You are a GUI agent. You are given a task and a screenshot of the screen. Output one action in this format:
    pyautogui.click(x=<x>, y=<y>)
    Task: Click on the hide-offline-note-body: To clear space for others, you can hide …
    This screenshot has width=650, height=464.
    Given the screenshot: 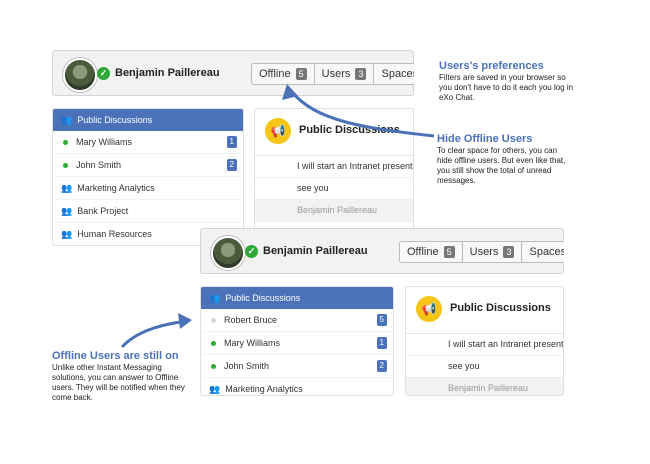 What is the action you would take?
    pyautogui.click(x=501, y=165)
    